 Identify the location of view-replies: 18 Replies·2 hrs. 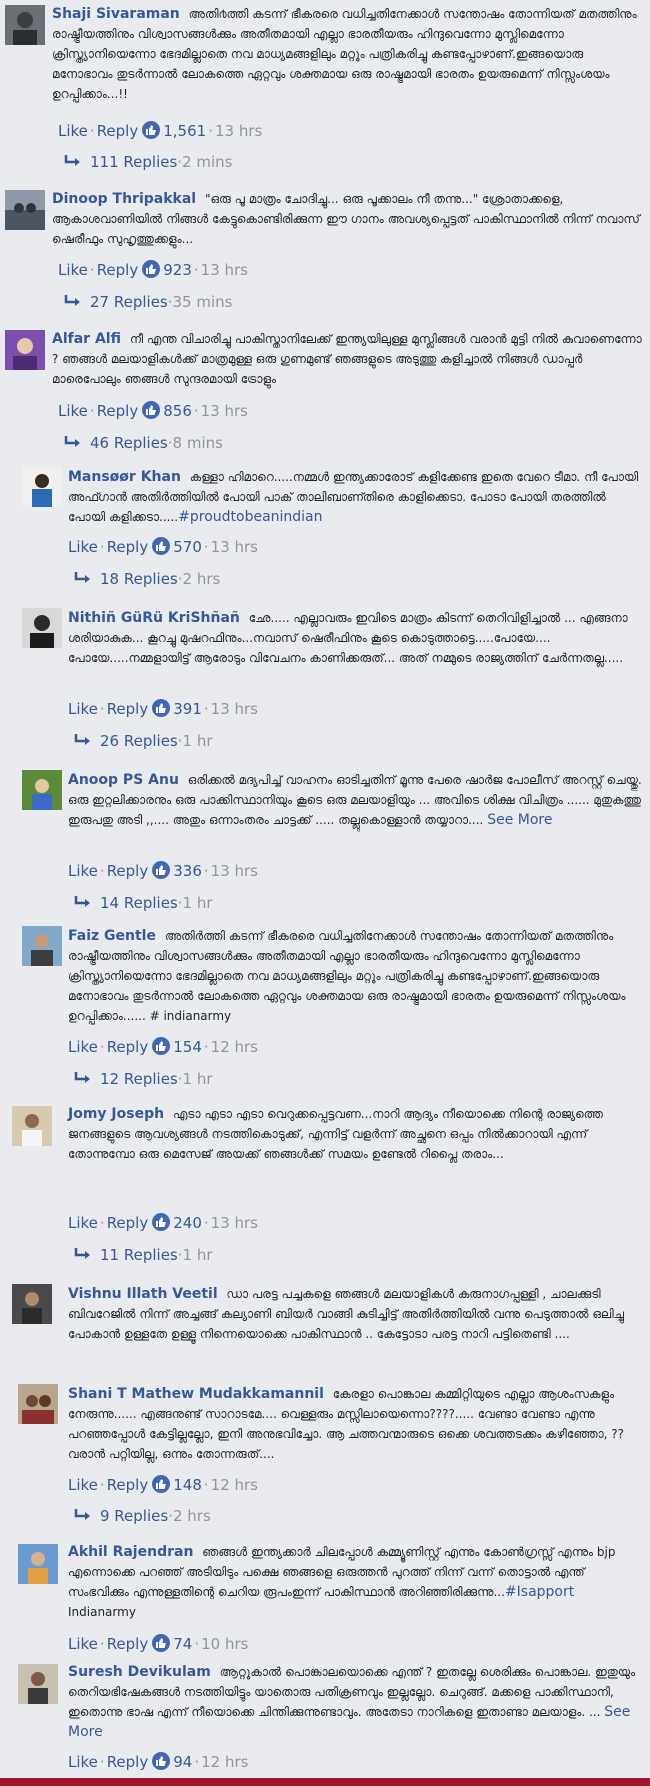
(147, 579).